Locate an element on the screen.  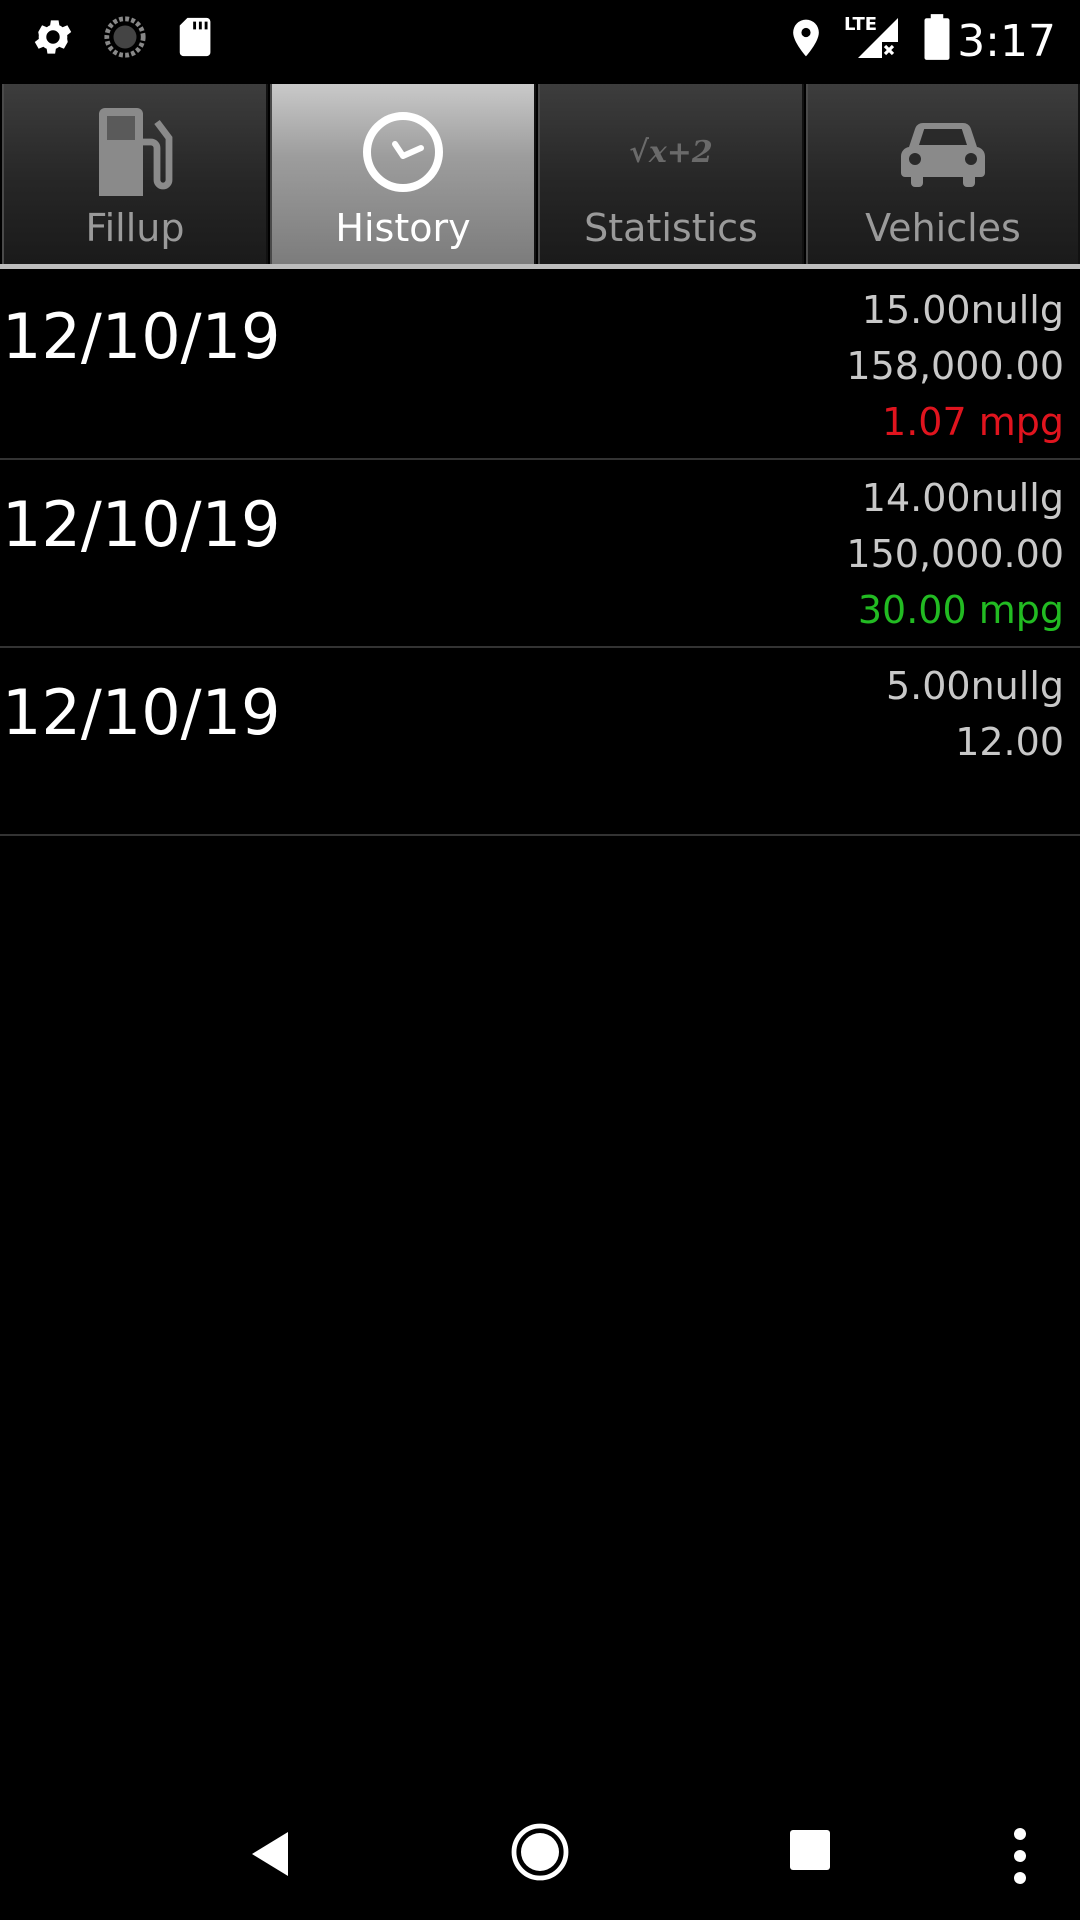
tab-label: History is located at coordinates (403, 228).